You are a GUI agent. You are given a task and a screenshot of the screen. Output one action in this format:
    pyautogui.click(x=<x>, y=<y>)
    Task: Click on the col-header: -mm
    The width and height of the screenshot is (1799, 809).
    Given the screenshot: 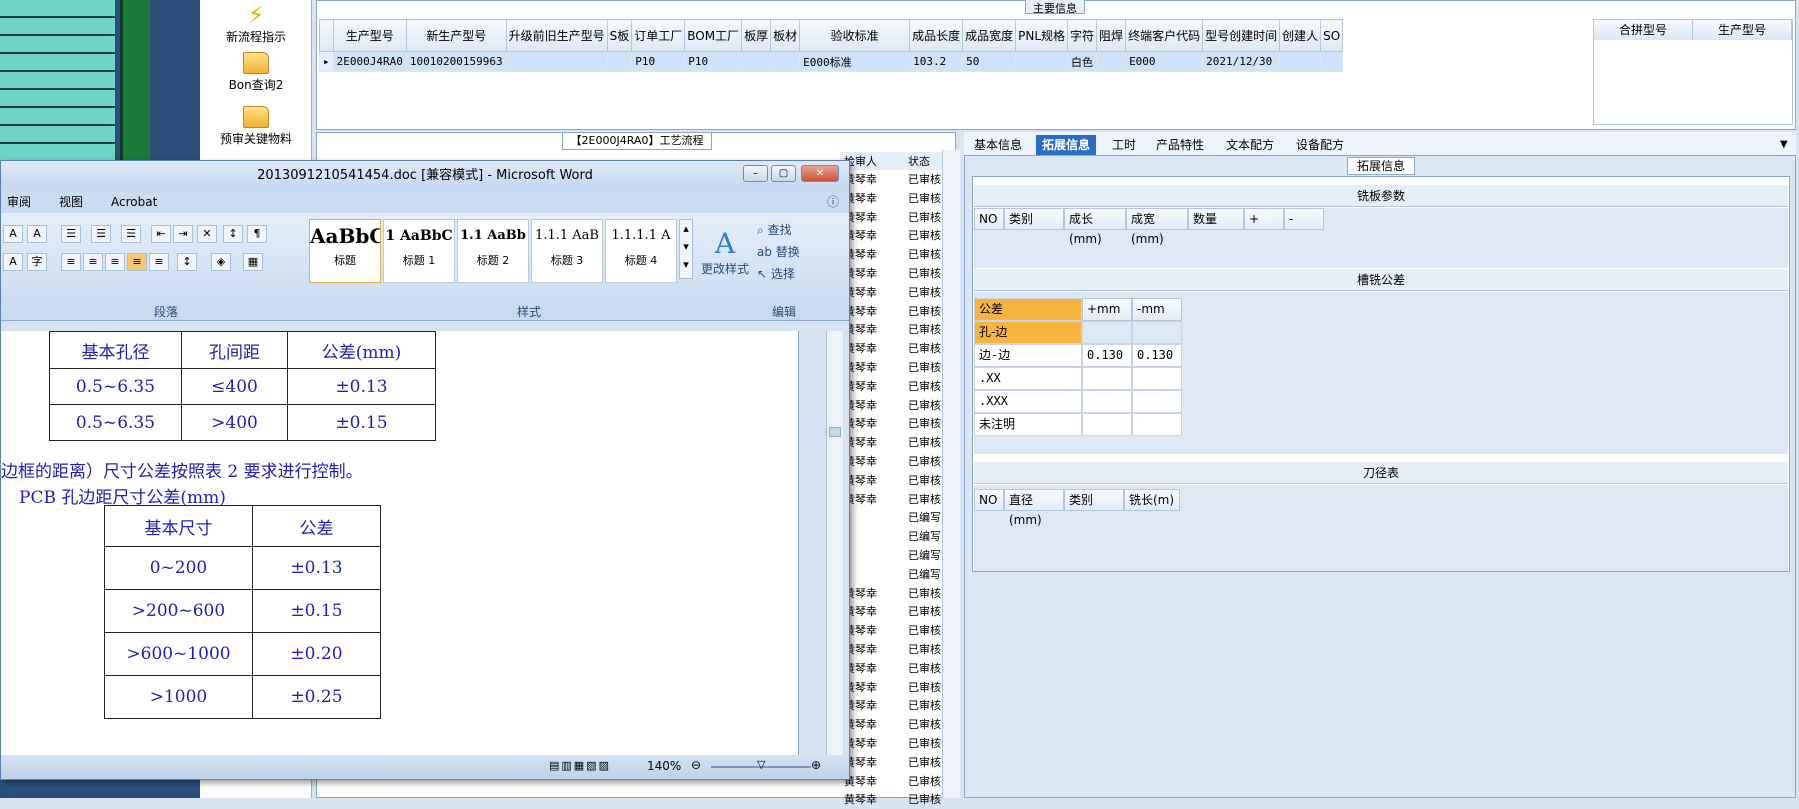 What is the action you would take?
    pyautogui.click(x=1157, y=309)
    